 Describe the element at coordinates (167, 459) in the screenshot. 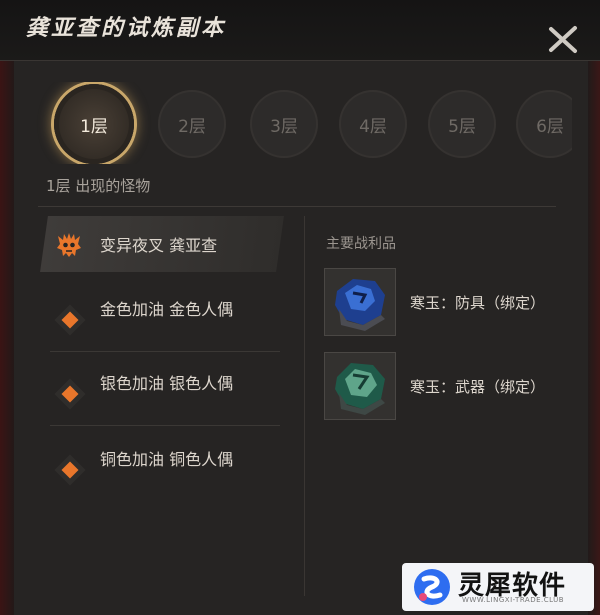

I see `monster-name: 铜色加油 铜色人偶` at that location.